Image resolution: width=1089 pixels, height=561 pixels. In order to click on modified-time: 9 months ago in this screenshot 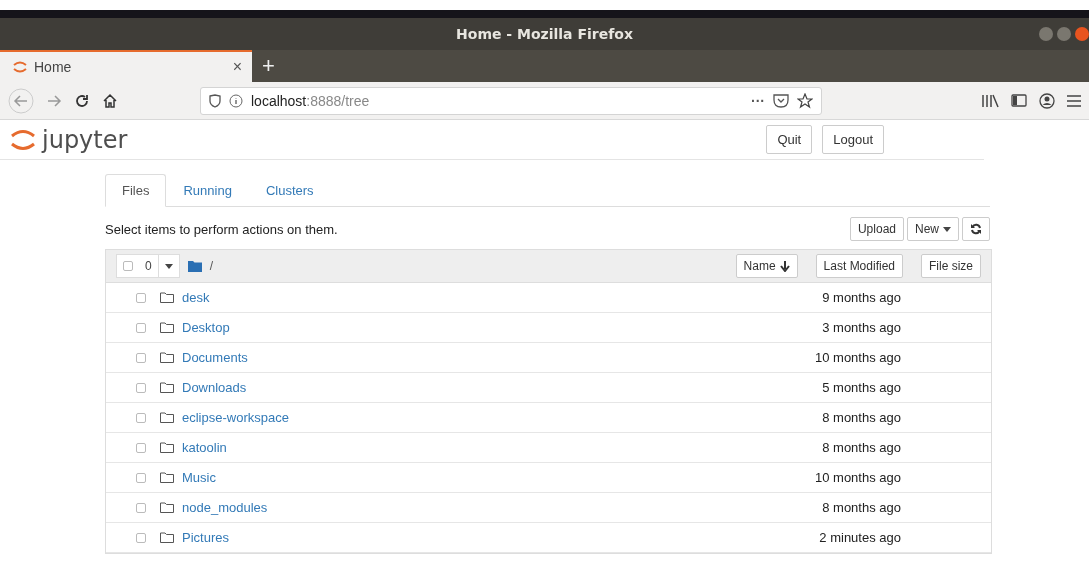, I will do `click(861, 297)`.